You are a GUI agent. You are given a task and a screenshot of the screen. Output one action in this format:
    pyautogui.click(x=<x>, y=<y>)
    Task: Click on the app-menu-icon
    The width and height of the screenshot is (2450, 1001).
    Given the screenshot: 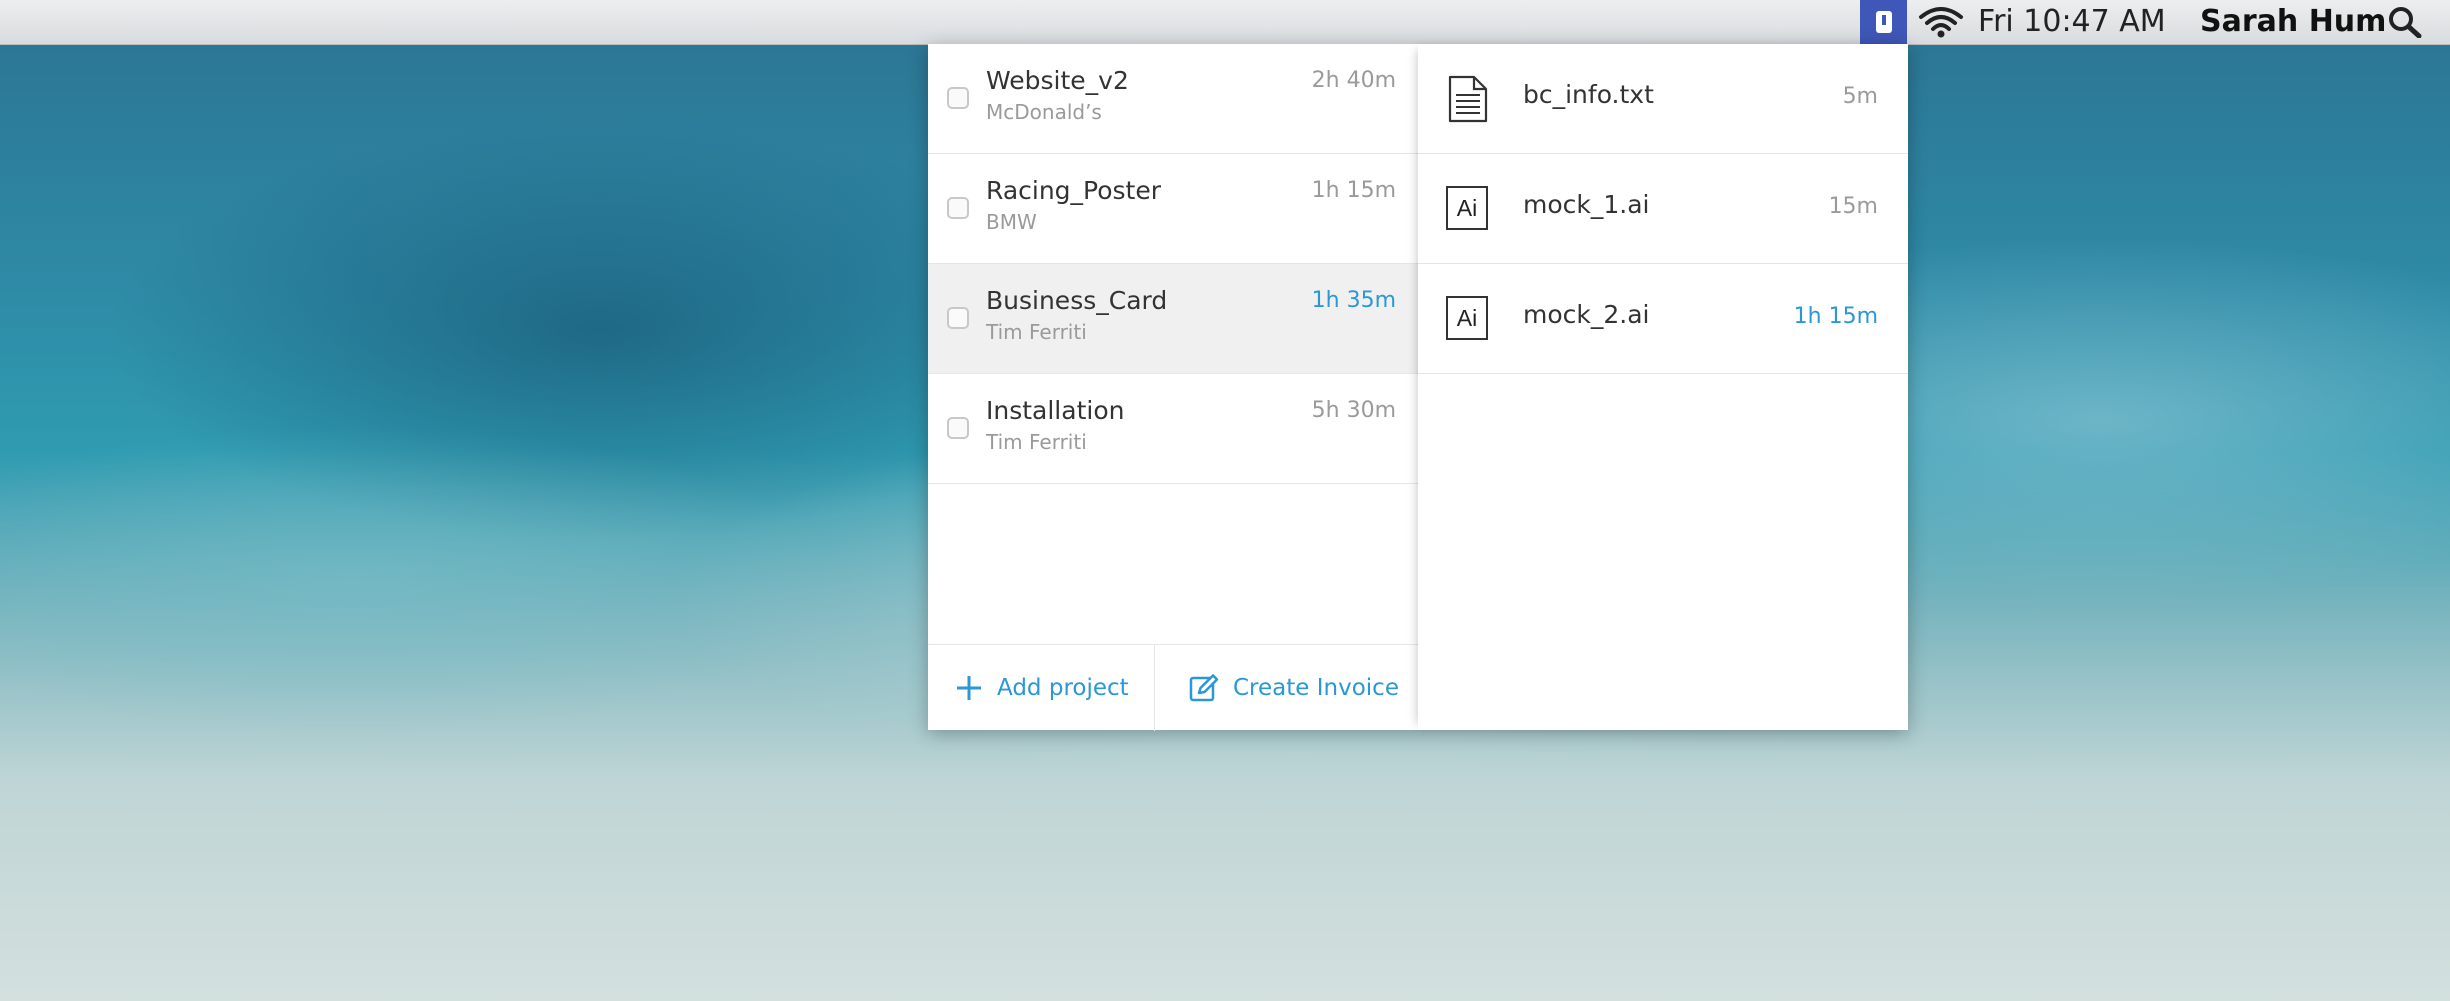 What is the action you would take?
    pyautogui.click(x=1883, y=22)
    